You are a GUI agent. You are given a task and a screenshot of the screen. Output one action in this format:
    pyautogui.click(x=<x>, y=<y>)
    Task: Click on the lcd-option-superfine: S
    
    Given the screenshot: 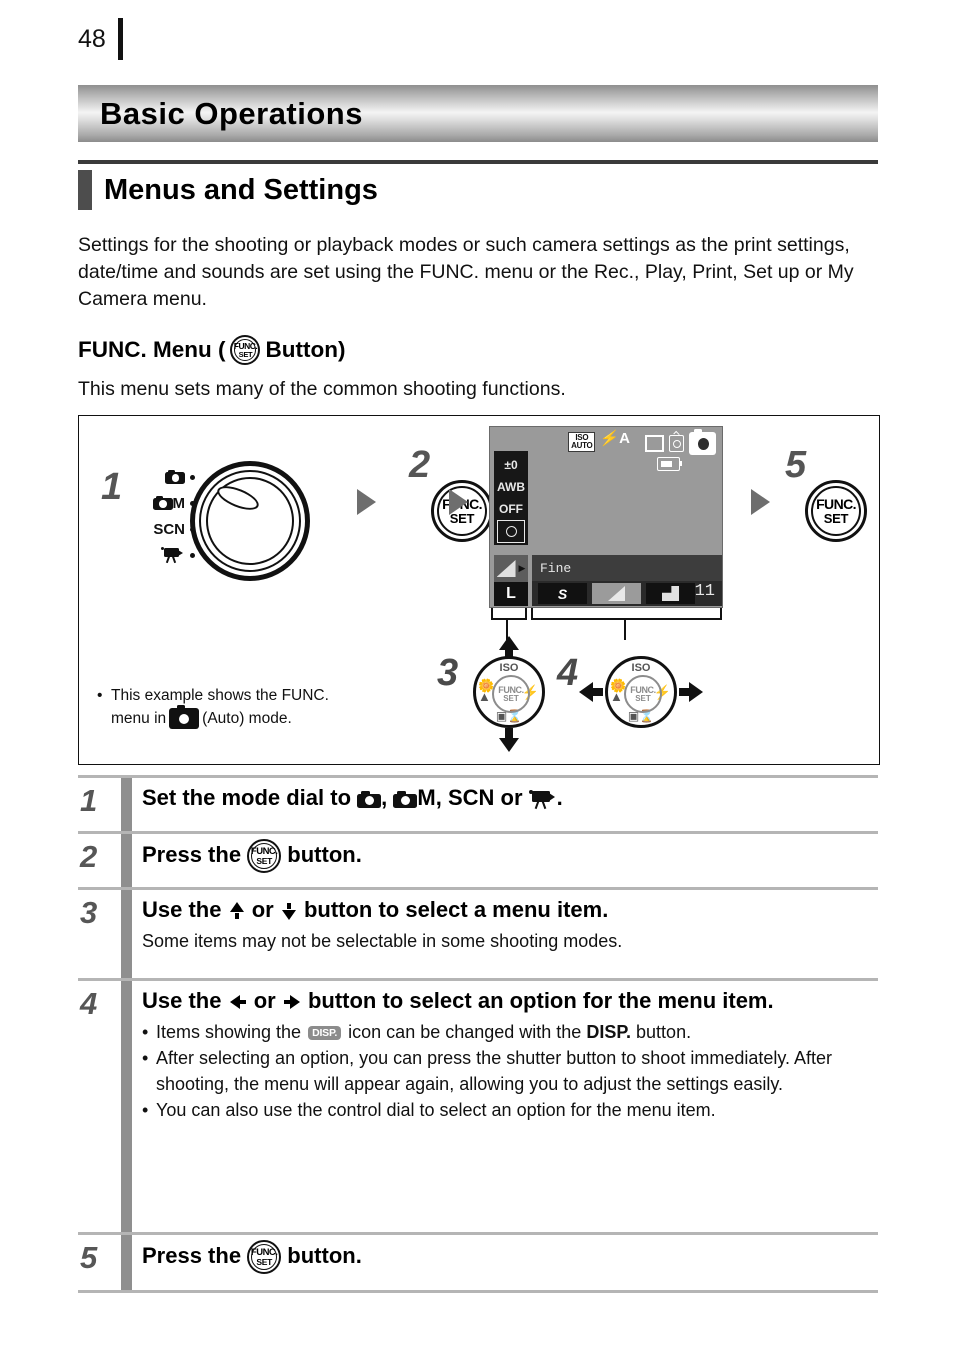 What is the action you would take?
    pyautogui.click(x=562, y=593)
    